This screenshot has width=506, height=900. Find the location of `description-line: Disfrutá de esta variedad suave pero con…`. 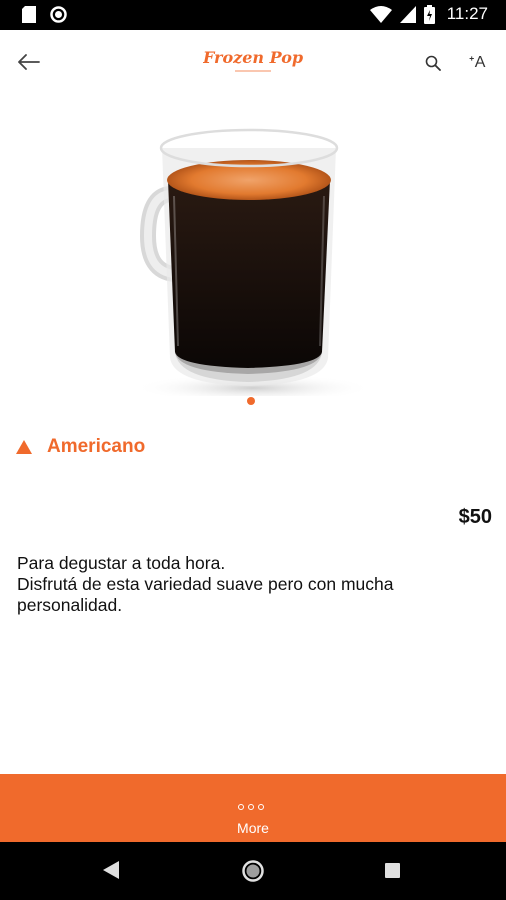

description-line: Disfrutá de esta variedad suave pero con… is located at coordinates (205, 584).